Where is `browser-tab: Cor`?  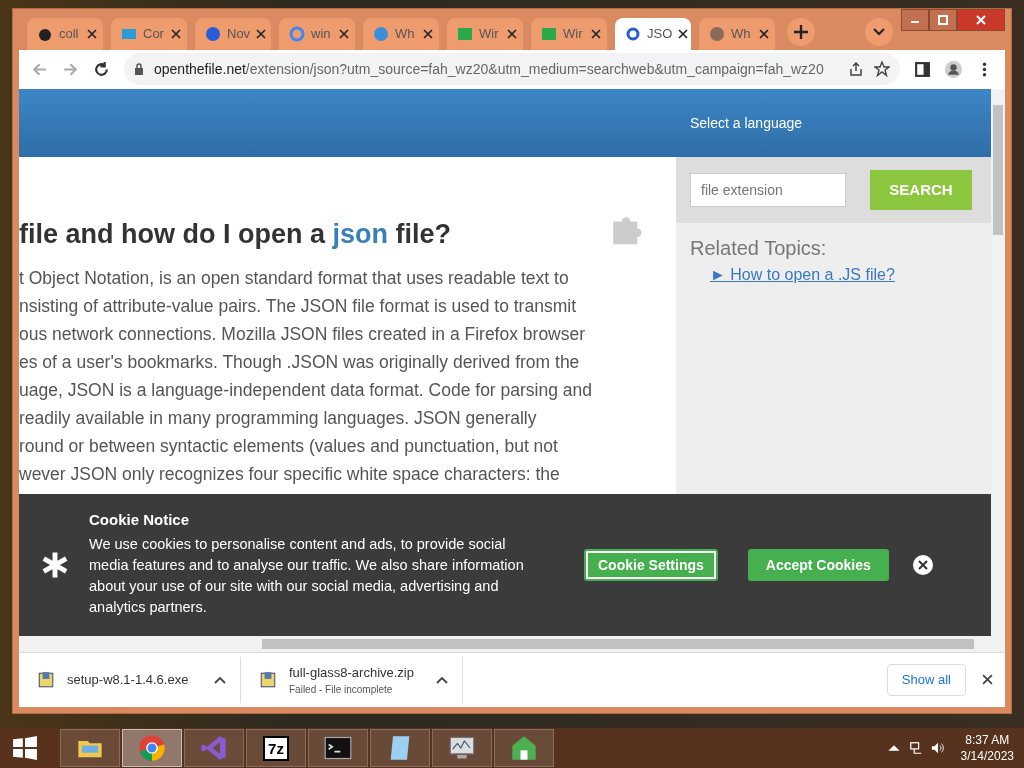
browser-tab: Cor is located at coordinates (149, 33).